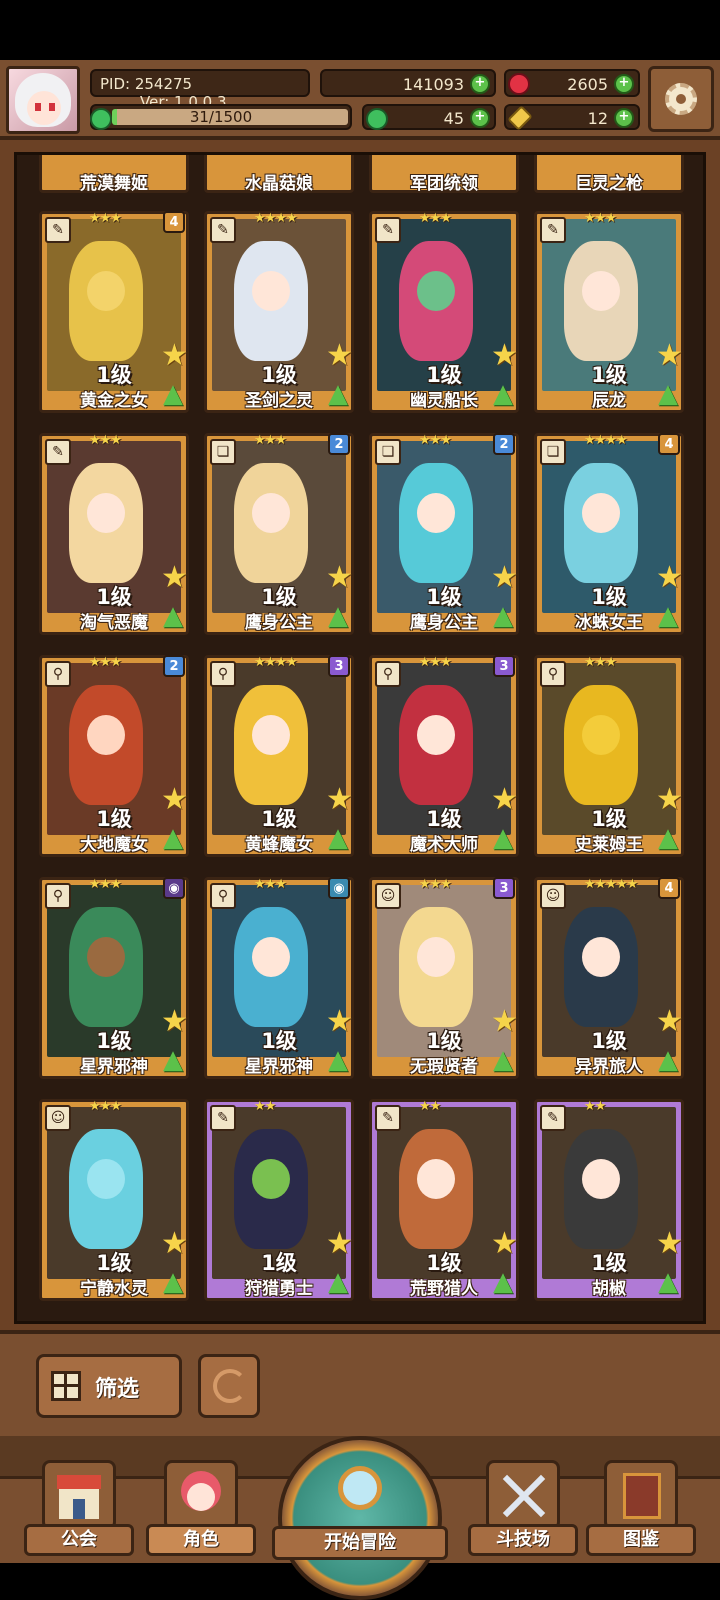 The height and width of the screenshot is (1600, 720). I want to click on character-card: ⚲ ★★★ 1级 魔术大师 ★ ▲ 3, so click(444, 756).